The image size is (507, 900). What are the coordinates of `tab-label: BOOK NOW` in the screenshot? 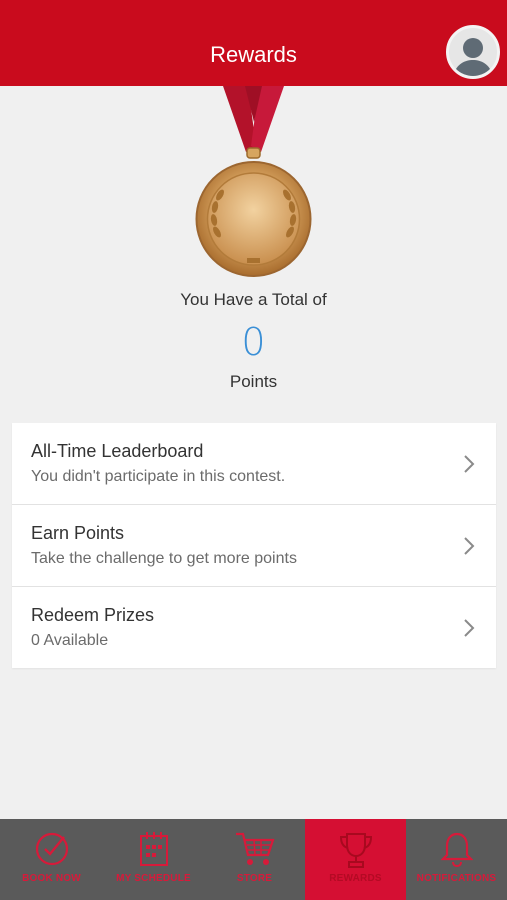 It's located at (51, 878).